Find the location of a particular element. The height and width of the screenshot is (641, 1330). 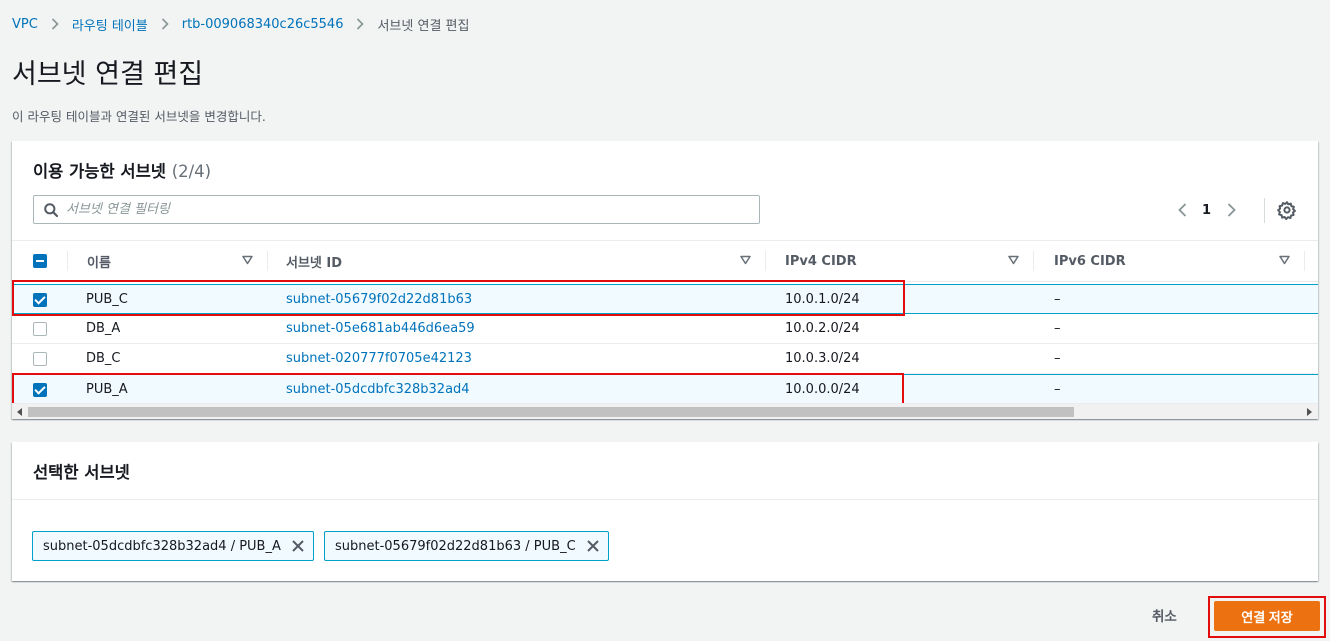

search-icon is located at coordinates (51, 209).